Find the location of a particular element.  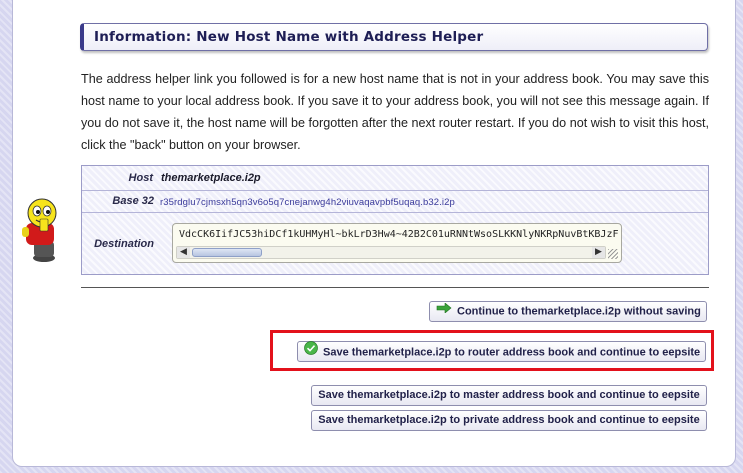

divider is located at coordinates (395, 287).